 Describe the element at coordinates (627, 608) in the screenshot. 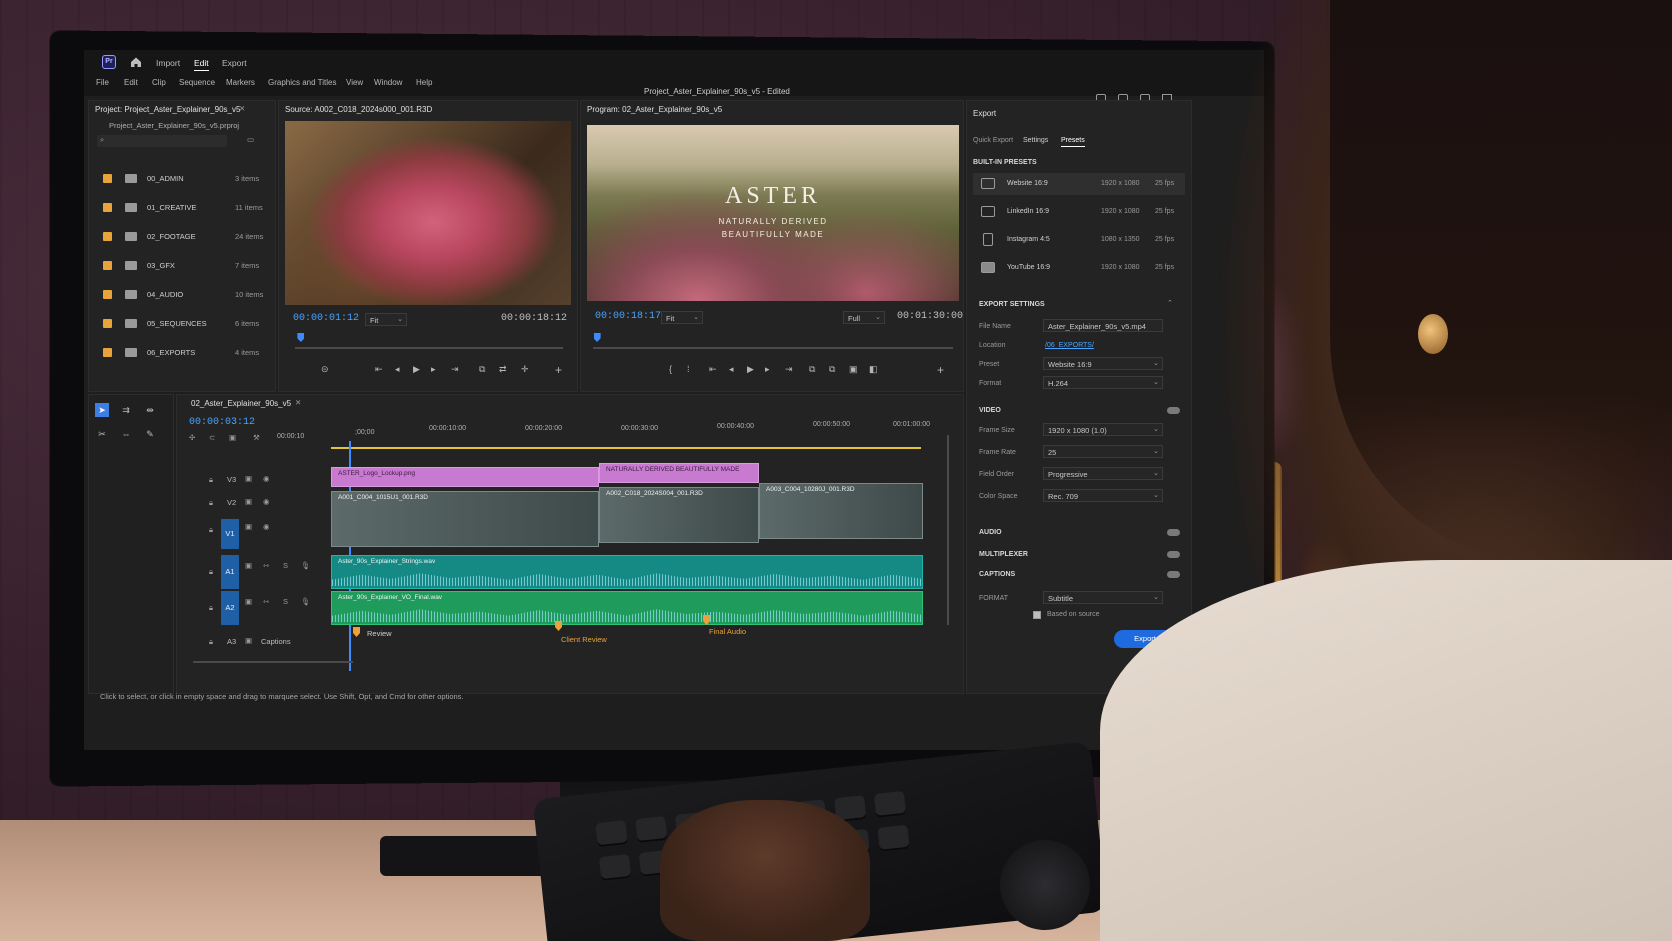

I see `audio-clip: Aster_90s_Explainer_VO_Final.wav` at that location.